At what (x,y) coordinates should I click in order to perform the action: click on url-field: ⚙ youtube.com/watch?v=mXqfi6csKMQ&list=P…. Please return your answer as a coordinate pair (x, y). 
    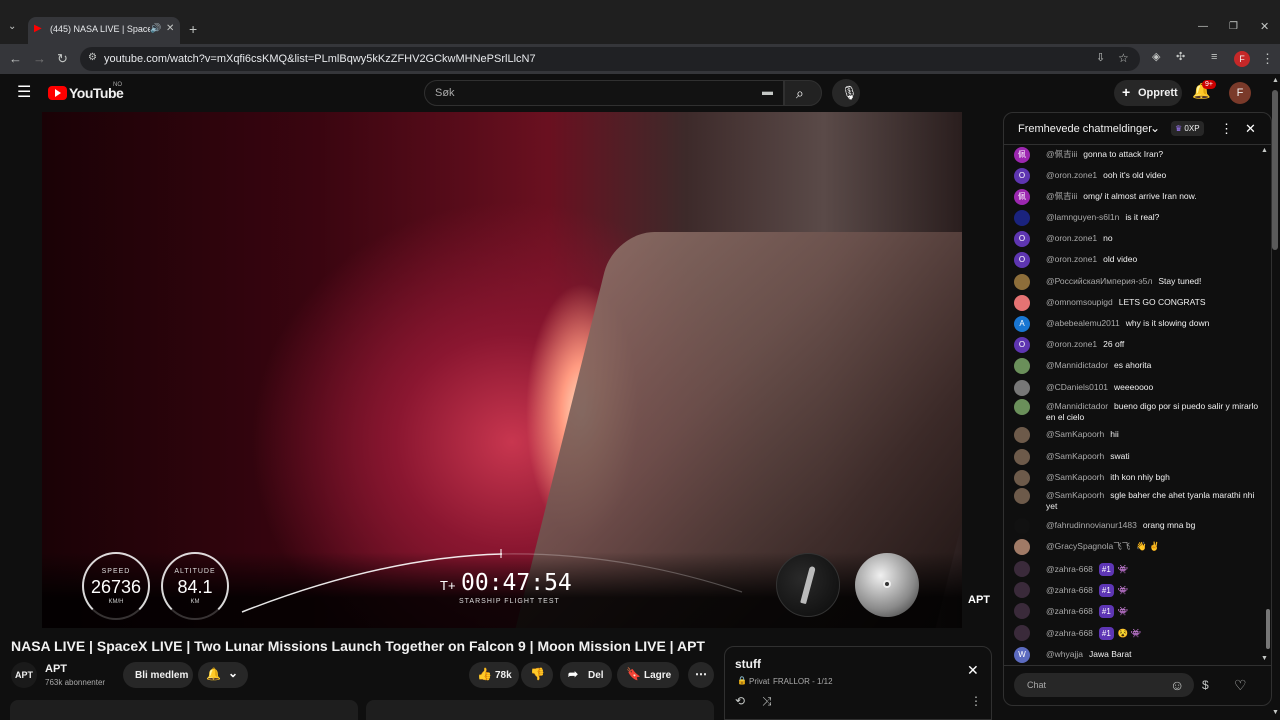
    Looking at the image, I should click on (610, 59).